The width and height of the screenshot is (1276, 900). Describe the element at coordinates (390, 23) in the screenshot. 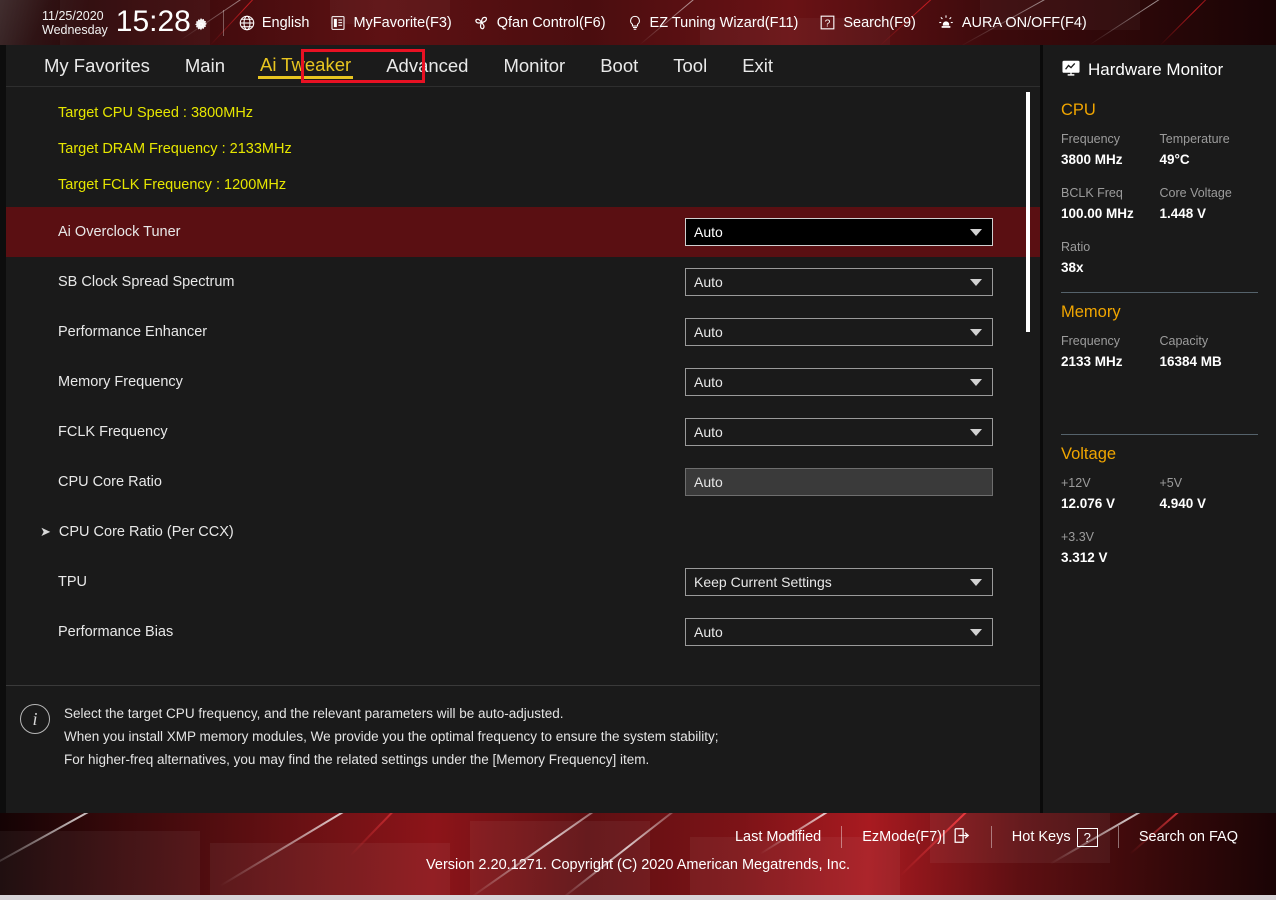

I see `topbar-item-myfavorite: MyFavorite(F3)` at that location.